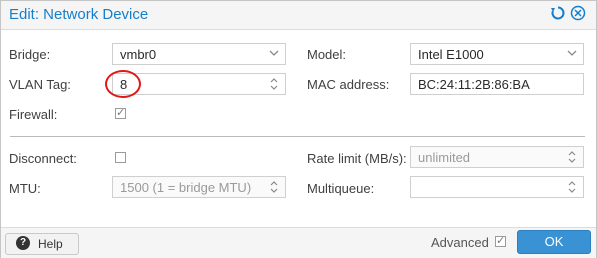 This screenshot has height=258, width=597. What do you see at coordinates (298, 15) in the screenshot?
I see `title-bar: Edit: Network Device` at bounding box center [298, 15].